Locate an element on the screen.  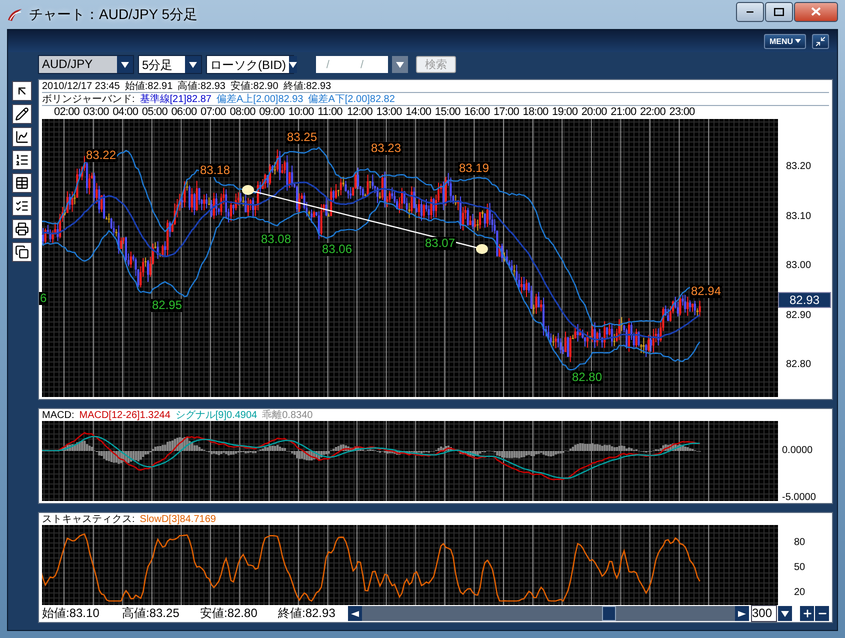
stochastic-label: ストキャスティクス: is located at coordinates (88, 519).